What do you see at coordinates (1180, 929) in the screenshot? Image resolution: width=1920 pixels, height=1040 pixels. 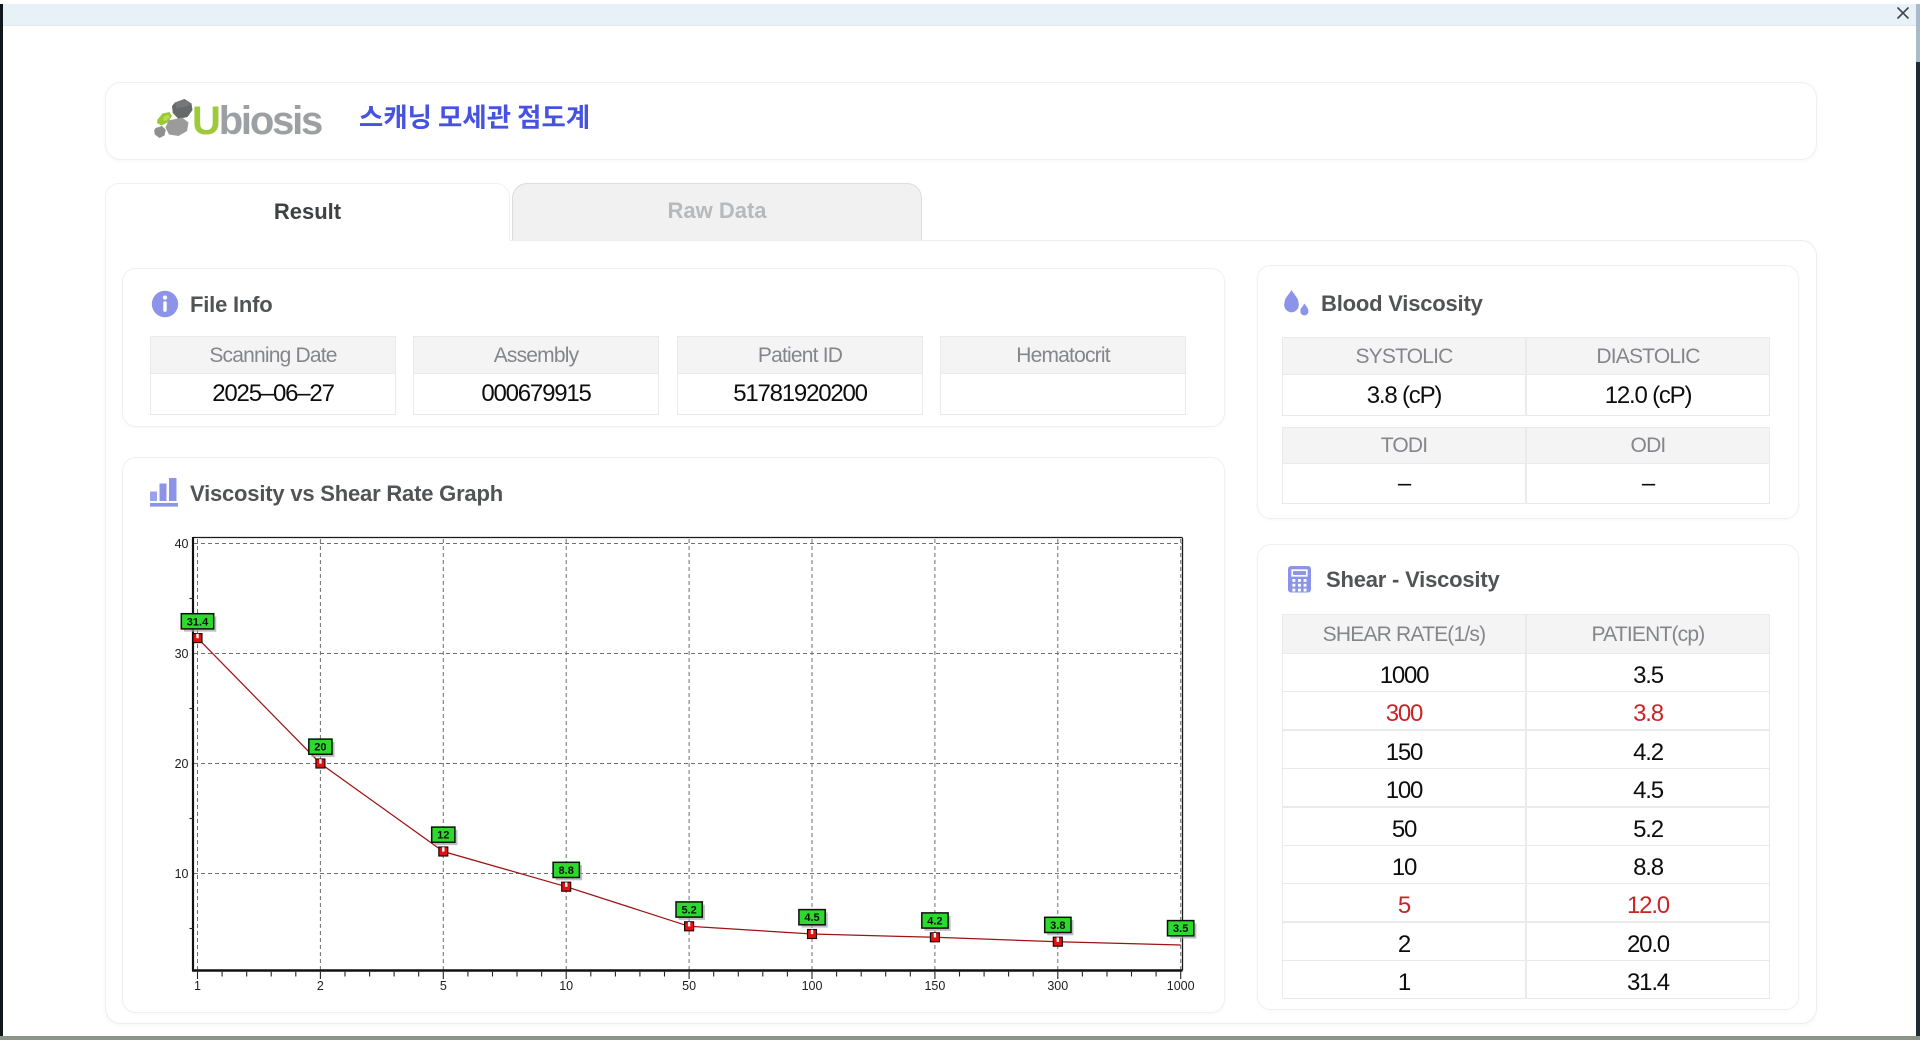 I see `svg-text: 3.5` at bounding box center [1180, 929].